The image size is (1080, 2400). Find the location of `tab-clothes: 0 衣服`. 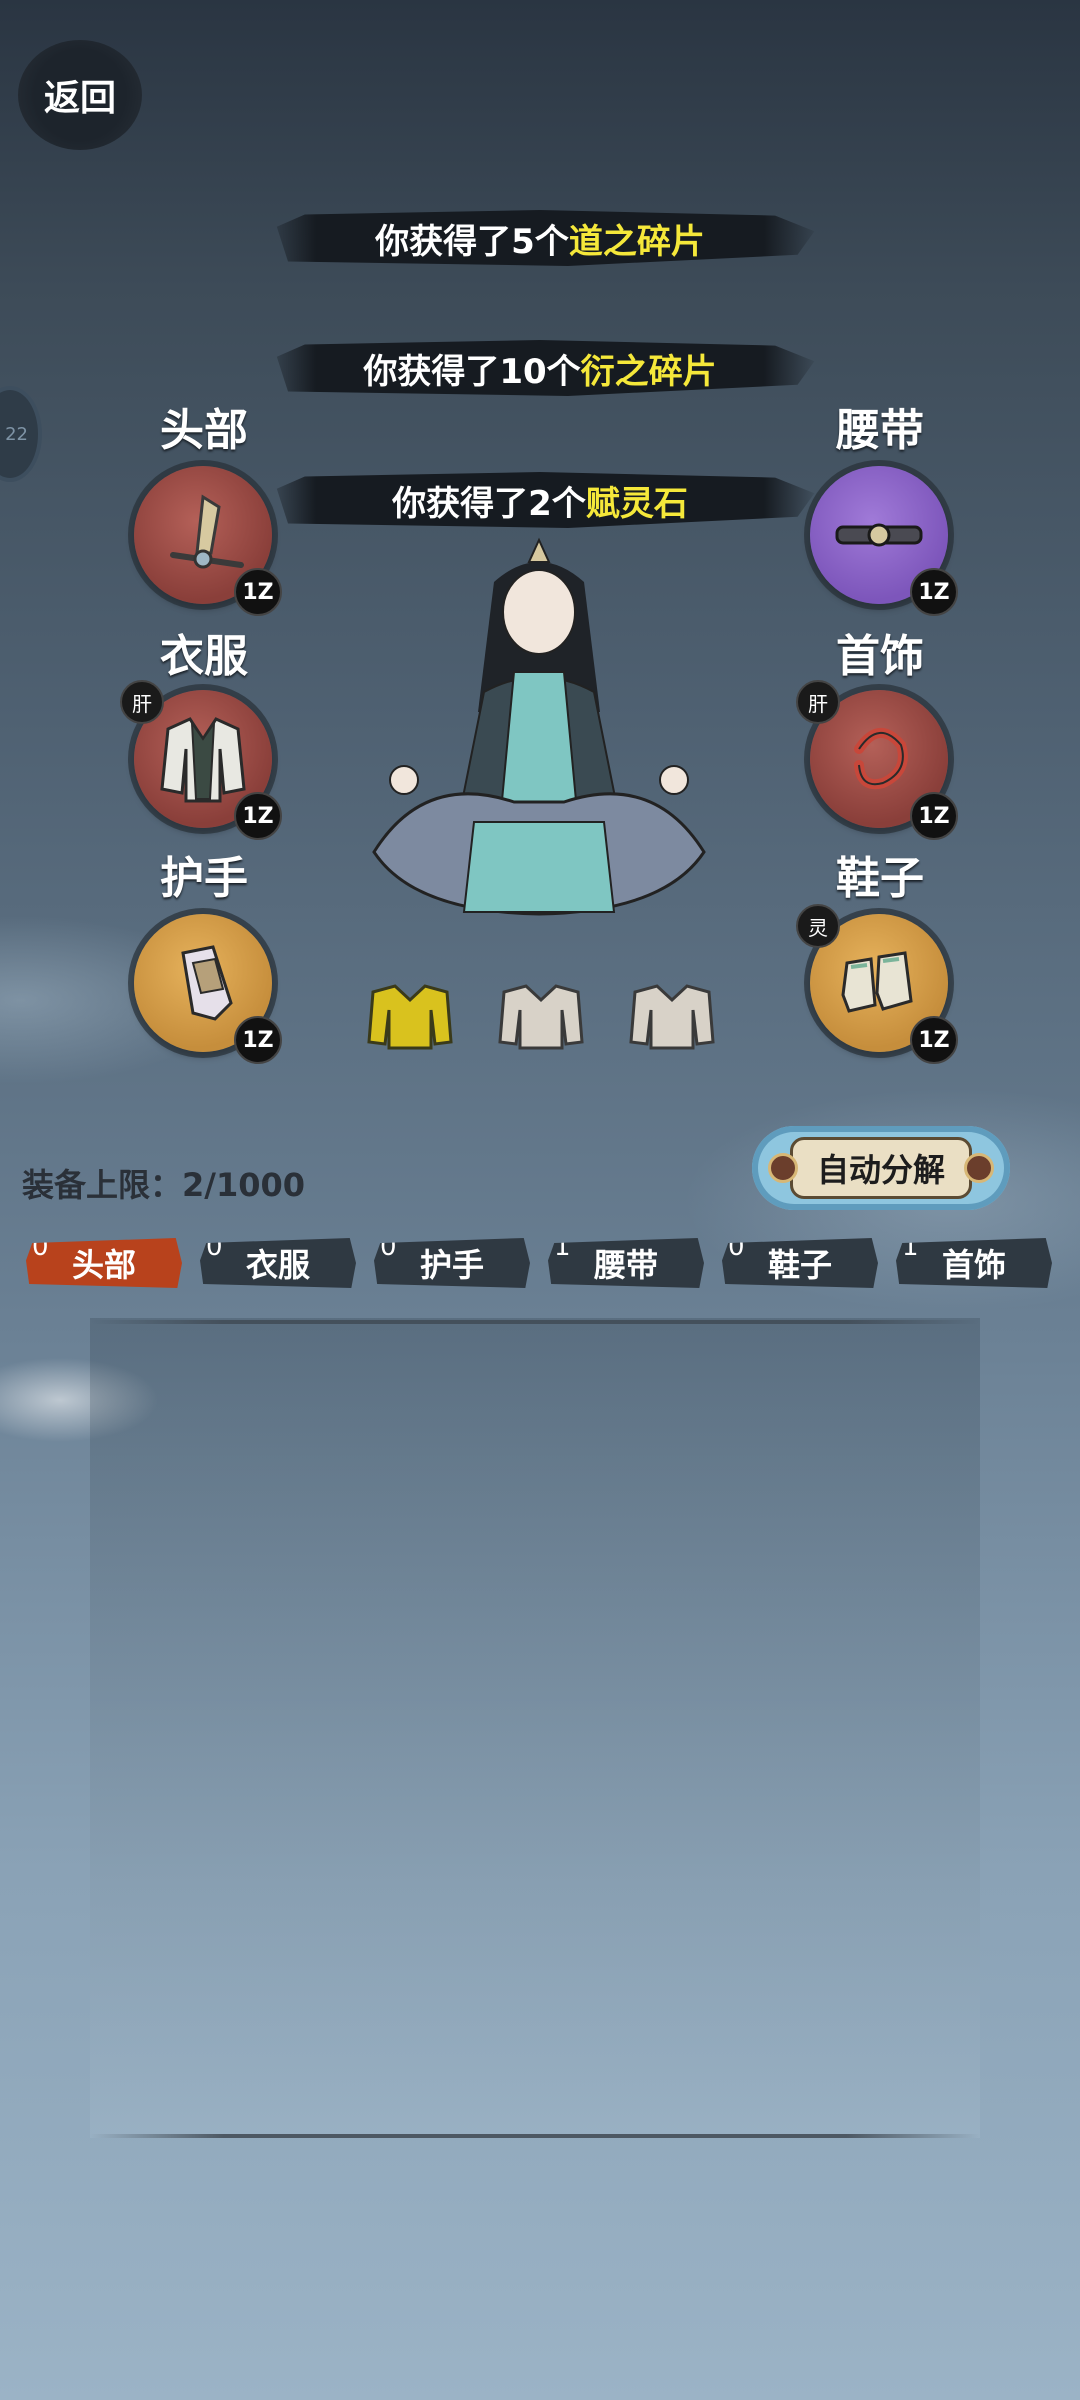

tab-clothes: 0 衣服 is located at coordinates (278, 1263).